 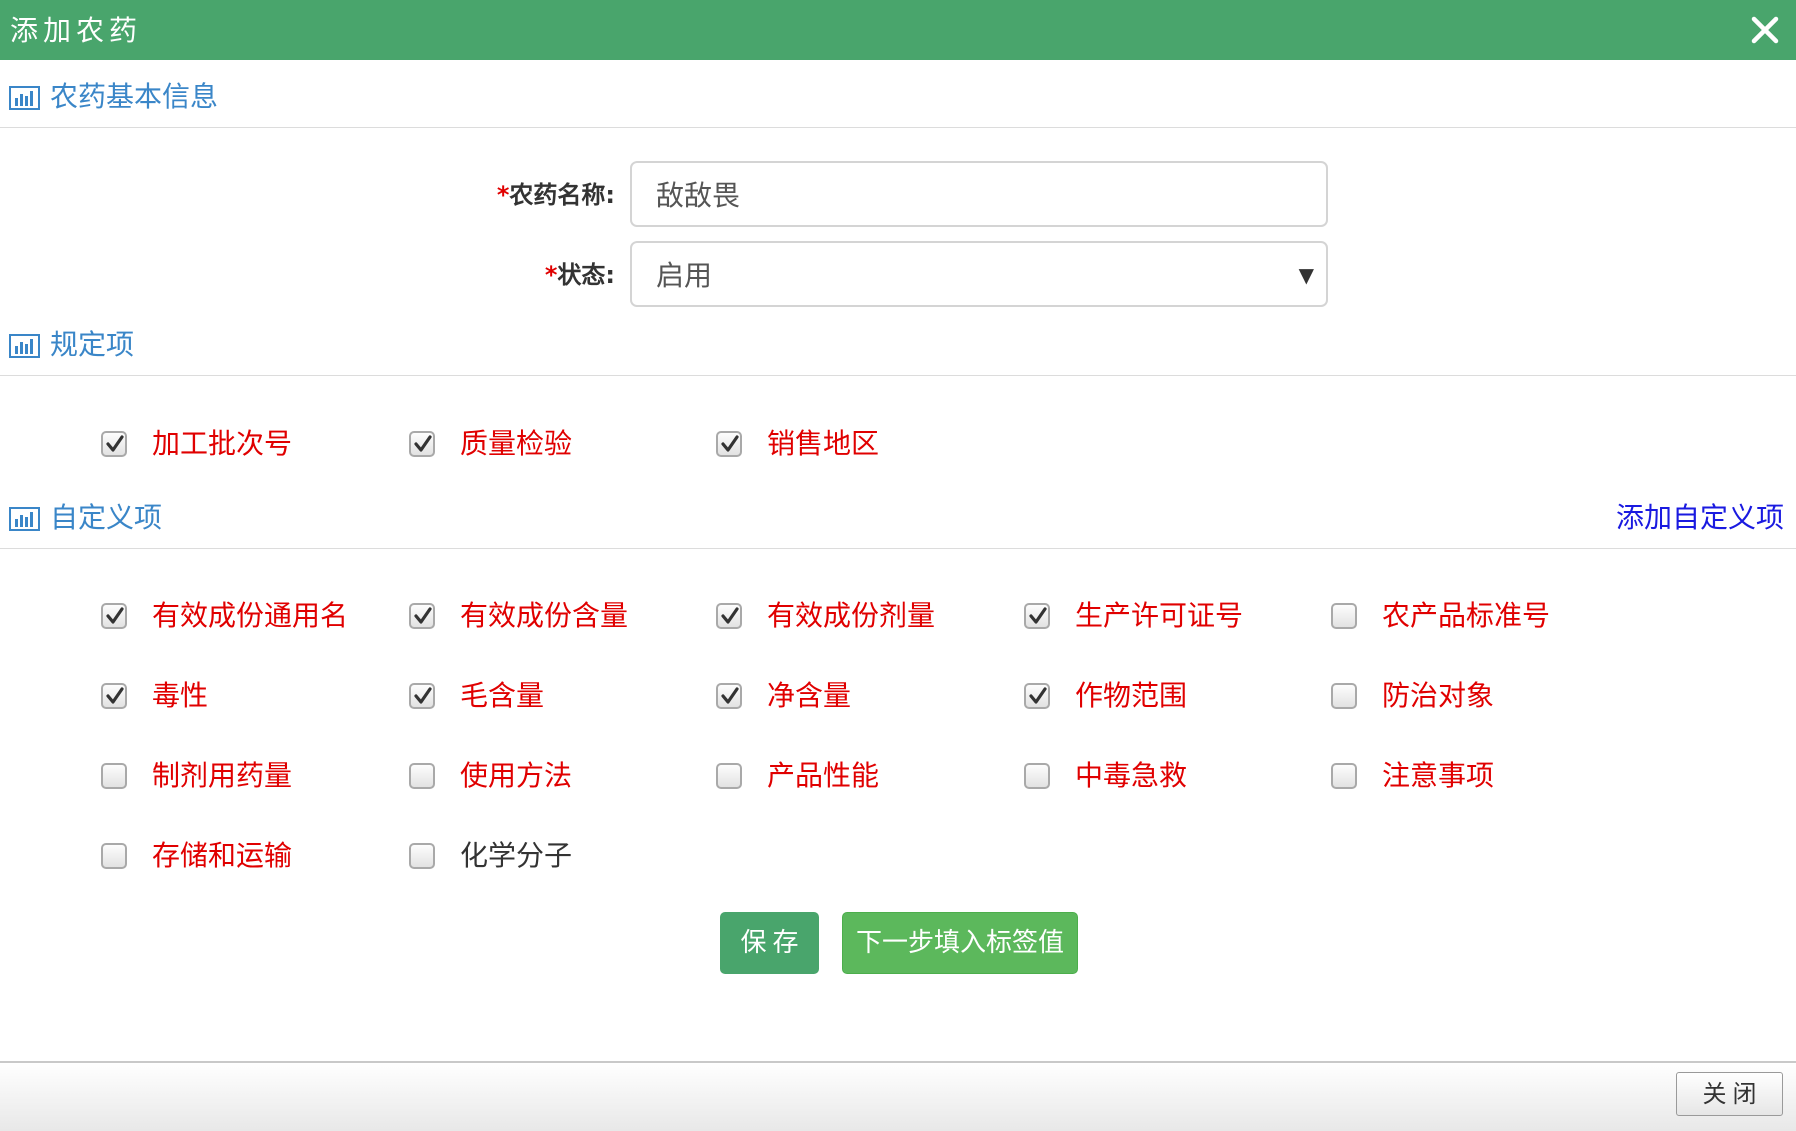 What do you see at coordinates (809, 695) in the screenshot?
I see `checkbox-label: 净含量` at bounding box center [809, 695].